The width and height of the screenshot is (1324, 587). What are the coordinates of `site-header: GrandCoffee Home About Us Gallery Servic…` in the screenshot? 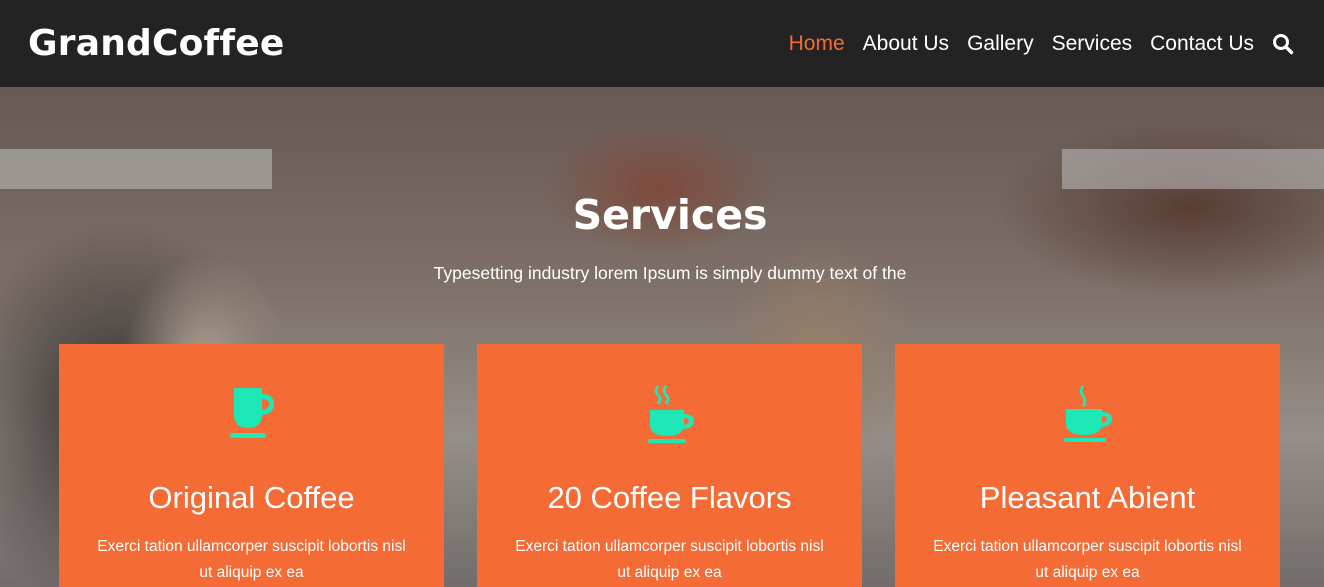 It's located at (662, 43).